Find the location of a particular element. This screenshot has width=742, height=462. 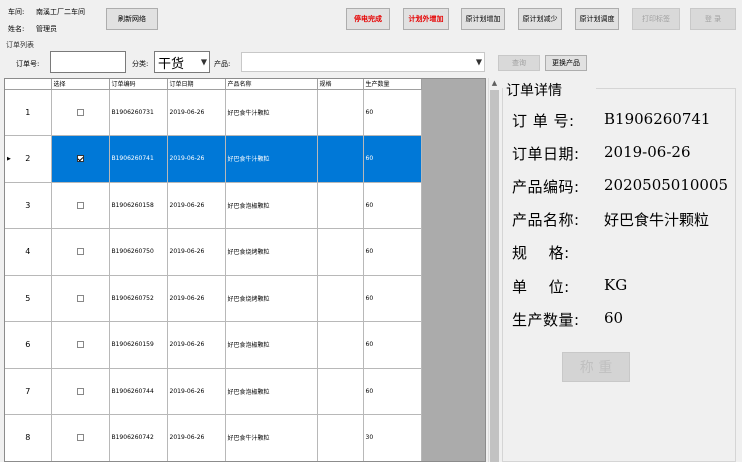

plan-add-button: 计划外增加 is located at coordinates (426, 19).